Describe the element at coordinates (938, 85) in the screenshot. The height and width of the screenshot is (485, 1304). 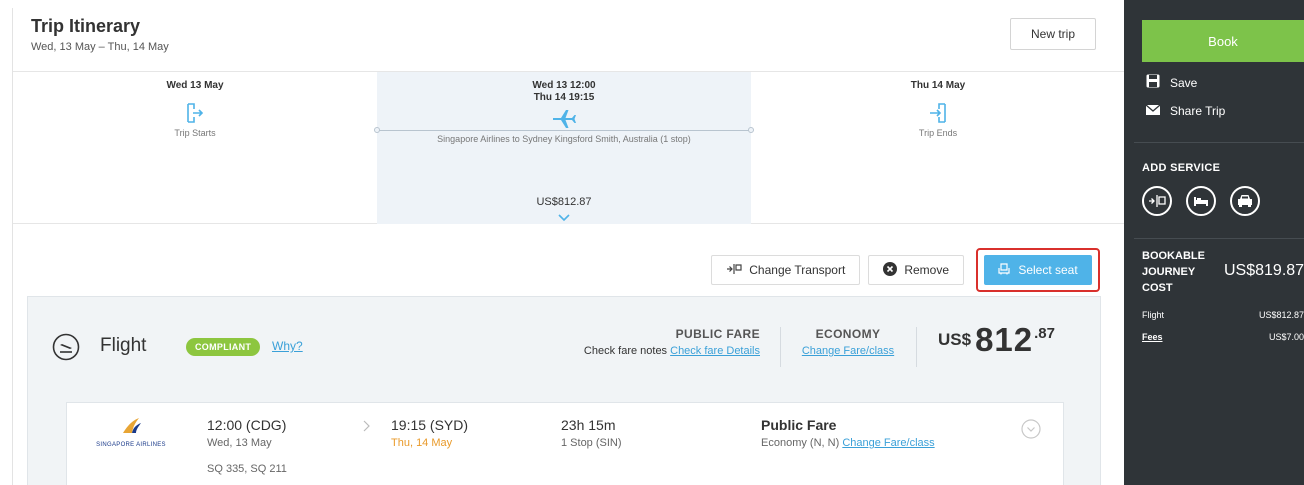
I see `trip-end-date: Thu 14 May` at that location.